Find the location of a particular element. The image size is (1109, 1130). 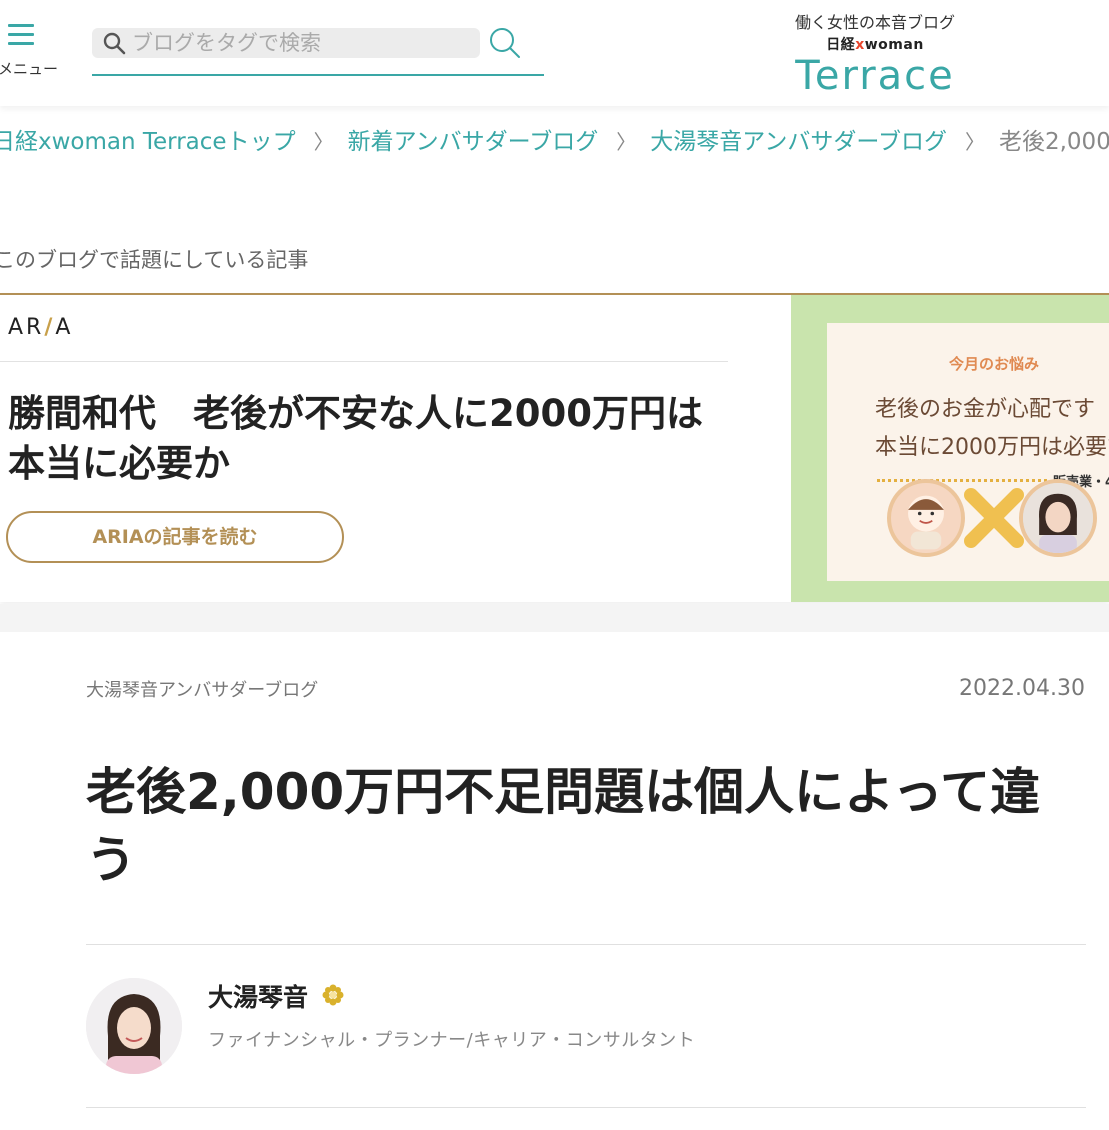

search-underline is located at coordinates (318, 75).